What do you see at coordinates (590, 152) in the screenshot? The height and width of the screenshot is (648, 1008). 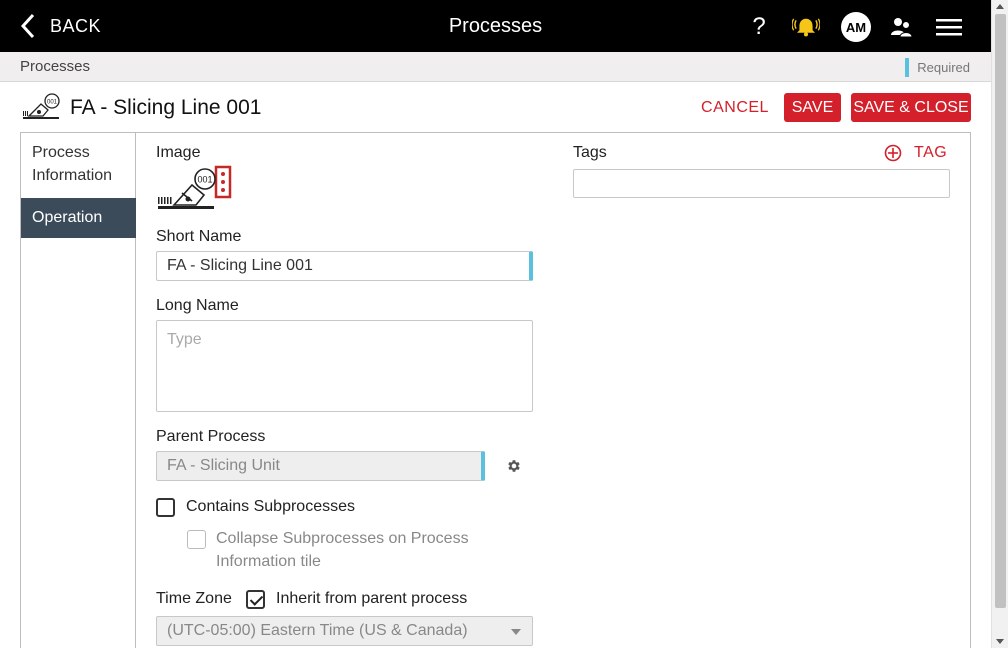 I see `tags-label: Tags` at bounding box center [590, 152].